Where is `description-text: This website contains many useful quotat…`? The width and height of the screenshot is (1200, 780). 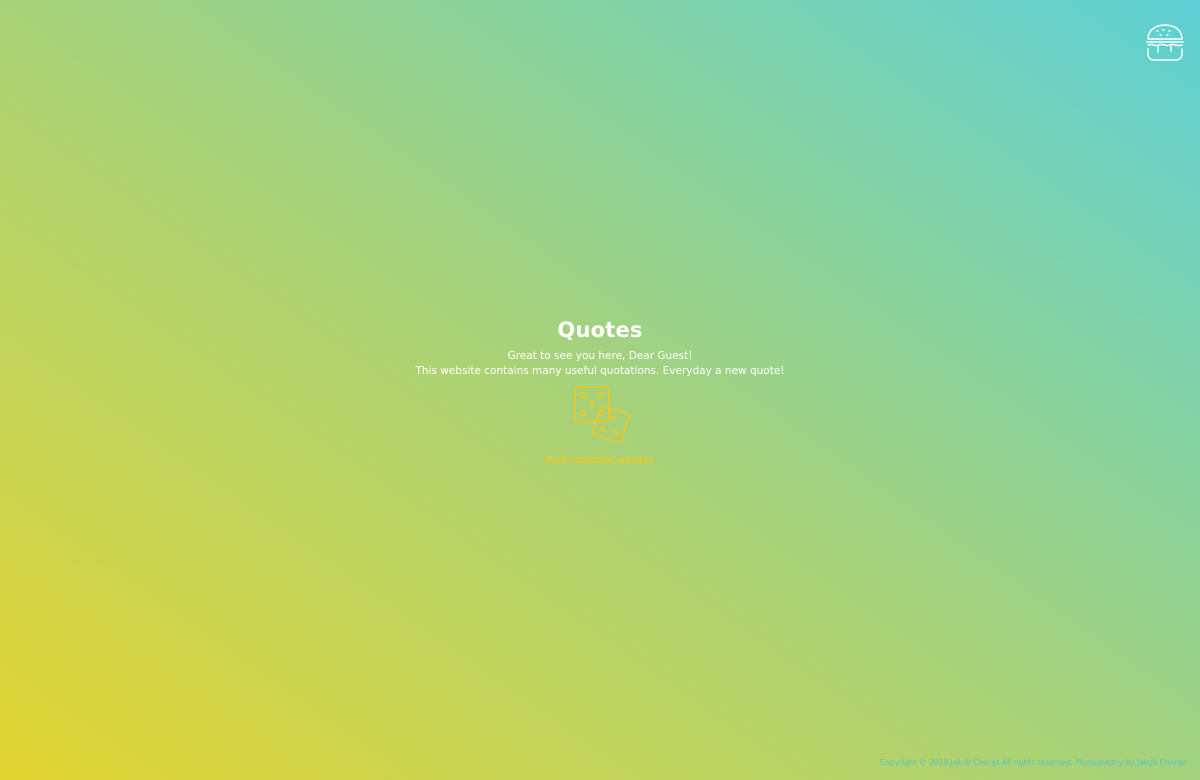 description-text: This website contains many useful quotat… is located at coordinates (600, 371).